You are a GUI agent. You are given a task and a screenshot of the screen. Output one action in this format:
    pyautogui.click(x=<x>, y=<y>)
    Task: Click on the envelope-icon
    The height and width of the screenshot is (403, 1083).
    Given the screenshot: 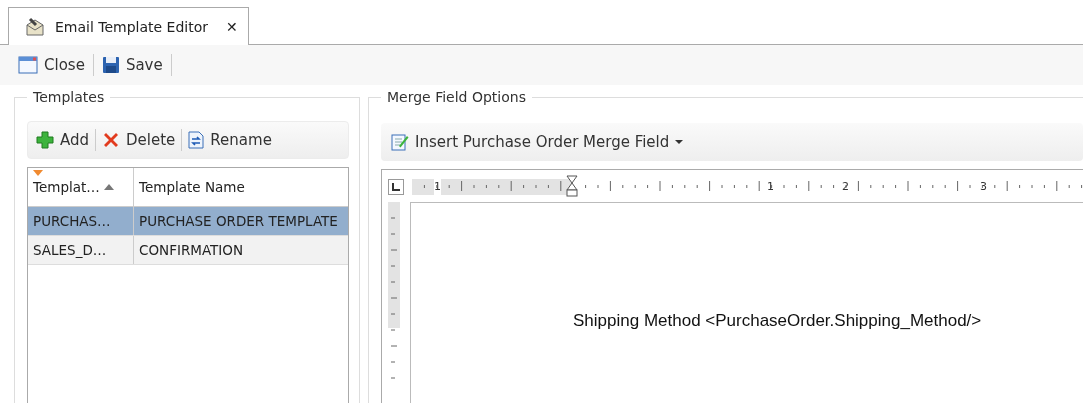 What is the action you would take?
    pyautogui.click(x=35, y=26)
    